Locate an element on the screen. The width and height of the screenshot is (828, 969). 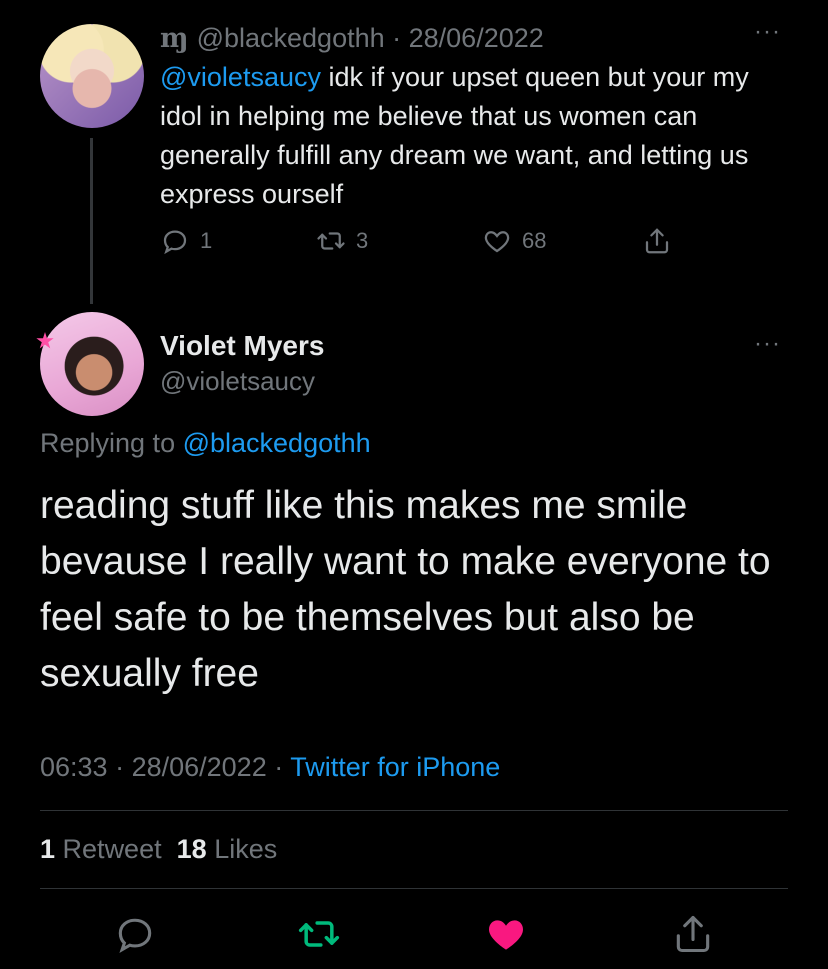
parent-retweet-button: 3 is located at coordinates (342, 241).